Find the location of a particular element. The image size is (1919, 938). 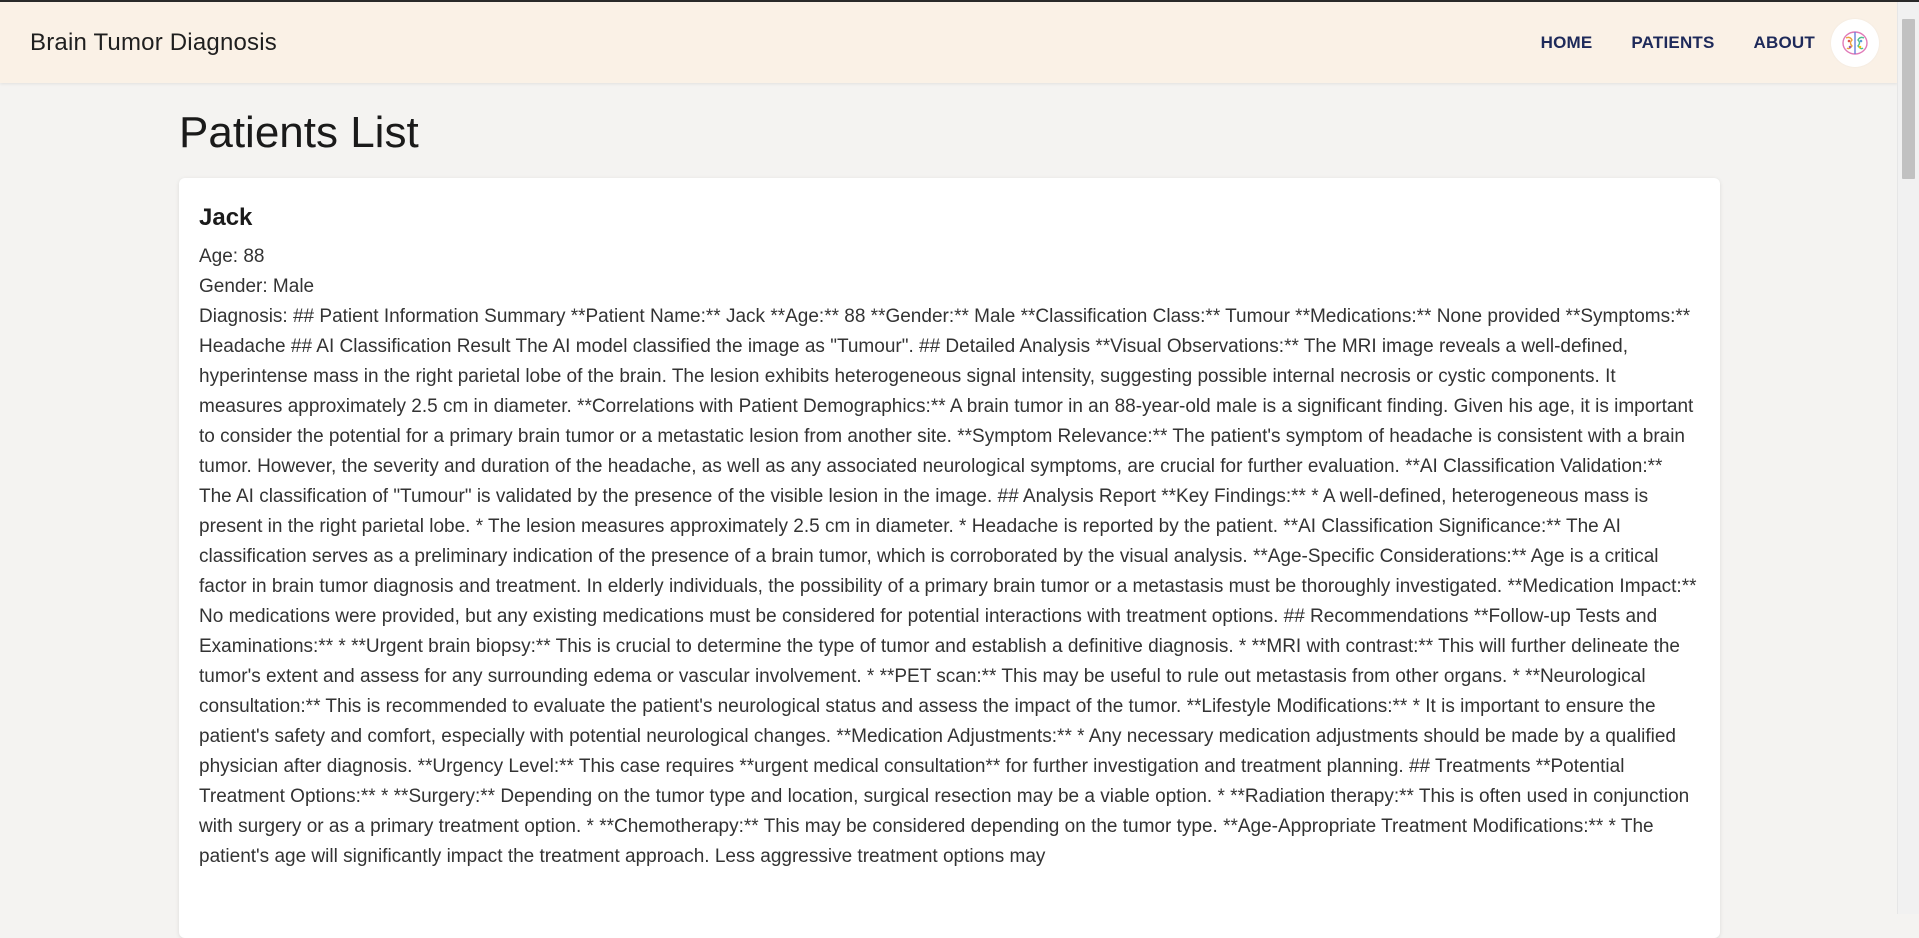

nav-about-link: ABOUT is located at coordinates (1784, 43).